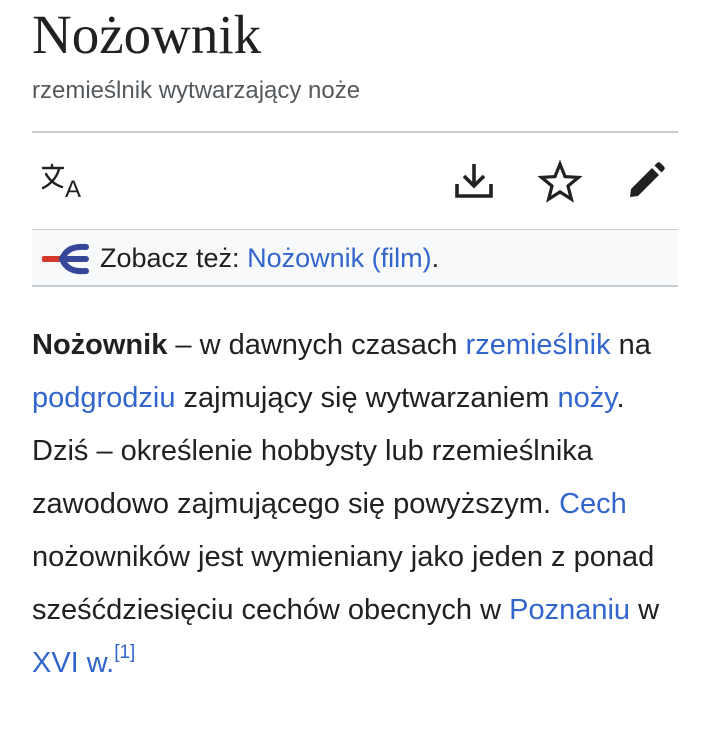 This screenshot has height=750, width=710. Describe the element at coordinates (339, 258) in the screenshot. I see `hatnote-link: Nożownik (film)` at that location.